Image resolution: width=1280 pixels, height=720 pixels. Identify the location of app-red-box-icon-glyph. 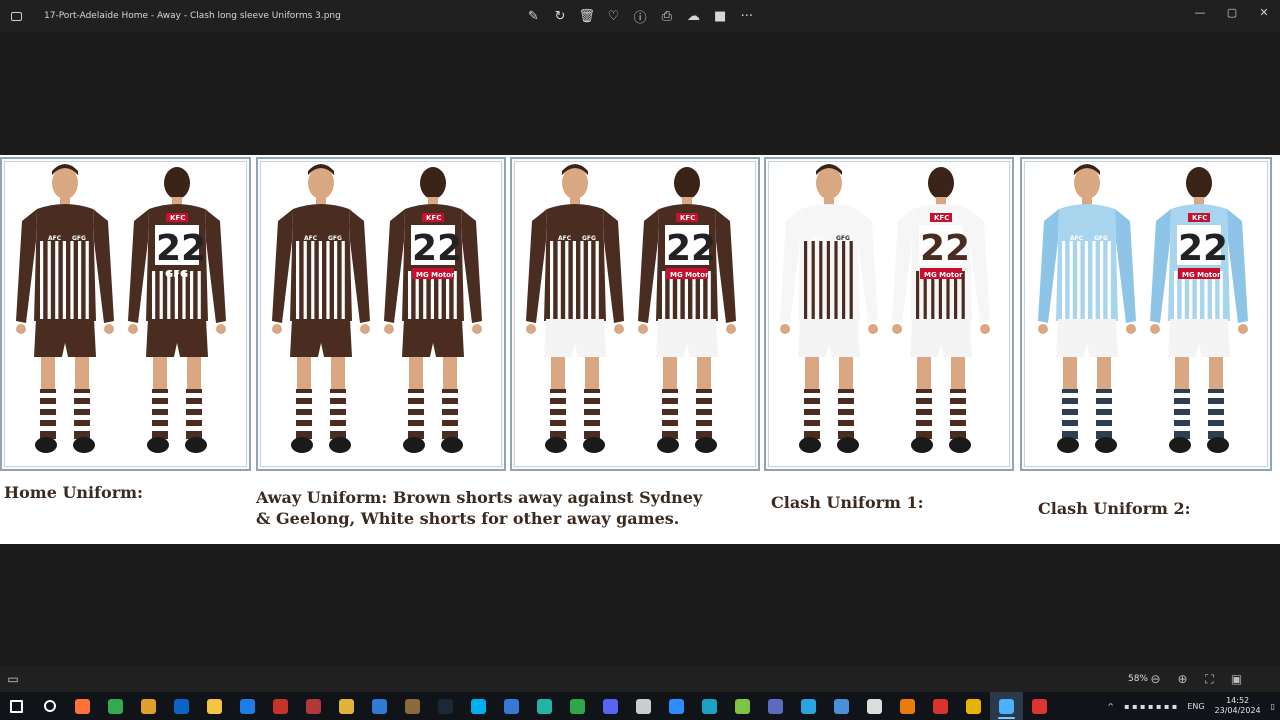
(940, 706).